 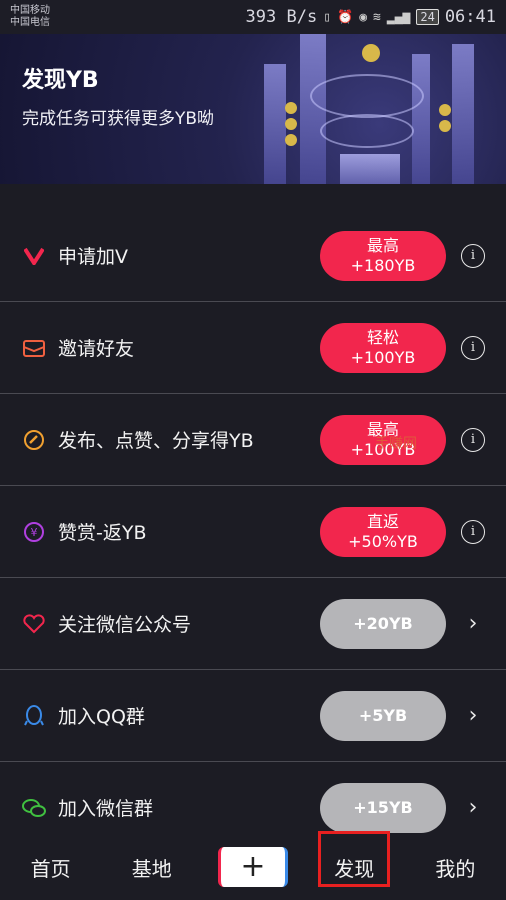 I want to click on tab-discover: 发现, so click(x=354, y=858).